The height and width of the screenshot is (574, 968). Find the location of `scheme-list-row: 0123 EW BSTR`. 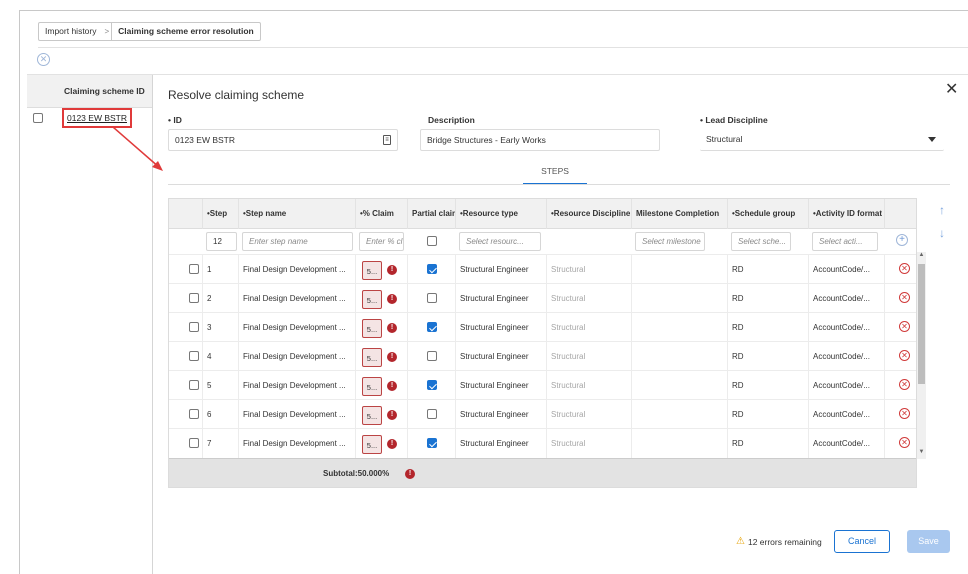

scheme-list-row: 0123 EW BSTR is located at coordinates (89, 118).